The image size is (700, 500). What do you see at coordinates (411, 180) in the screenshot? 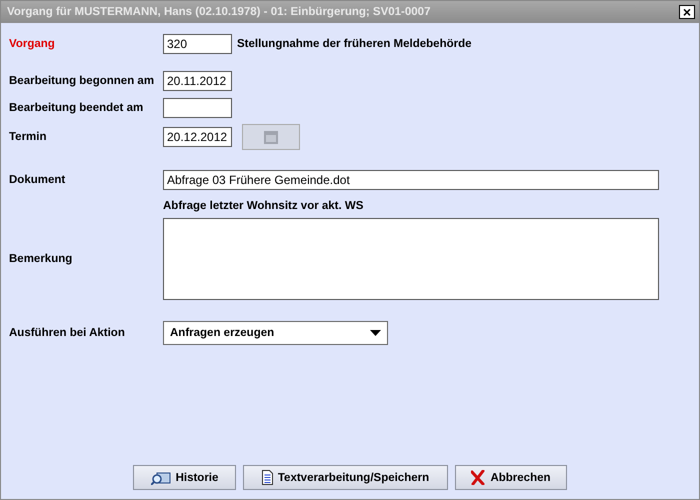
I see `input-field: Abfrage 03 Frühere Gemeinde.dot` at bounding box center [411, 180].